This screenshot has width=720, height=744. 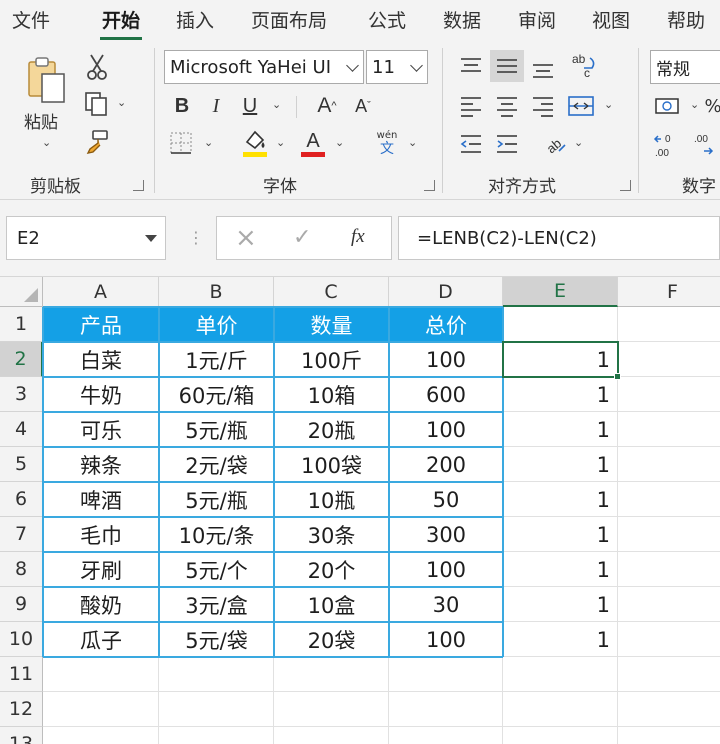 I want to click on phonetic-guide-icon: wén 文, so click(x=387, y=143).